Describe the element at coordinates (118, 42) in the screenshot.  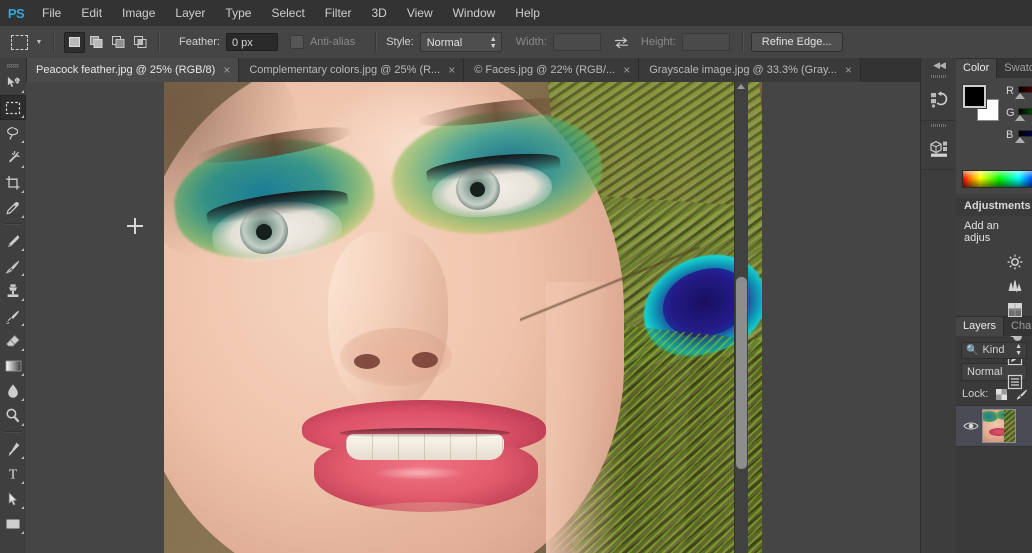
I see `subtract-from-selection-button` at that location.